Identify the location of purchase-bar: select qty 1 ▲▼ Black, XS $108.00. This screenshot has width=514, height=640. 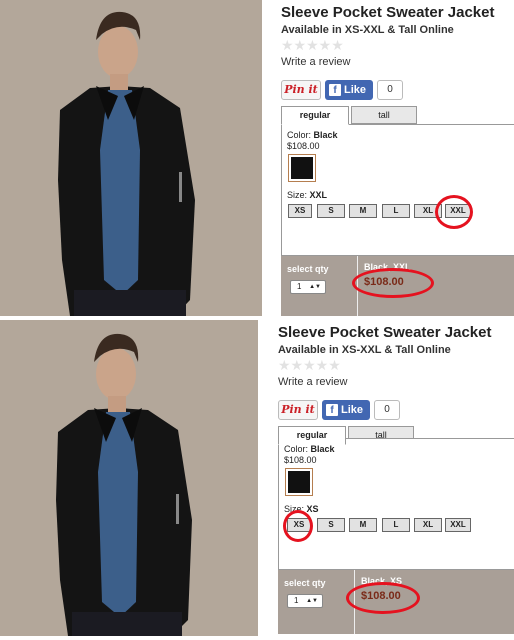
(396, 602).